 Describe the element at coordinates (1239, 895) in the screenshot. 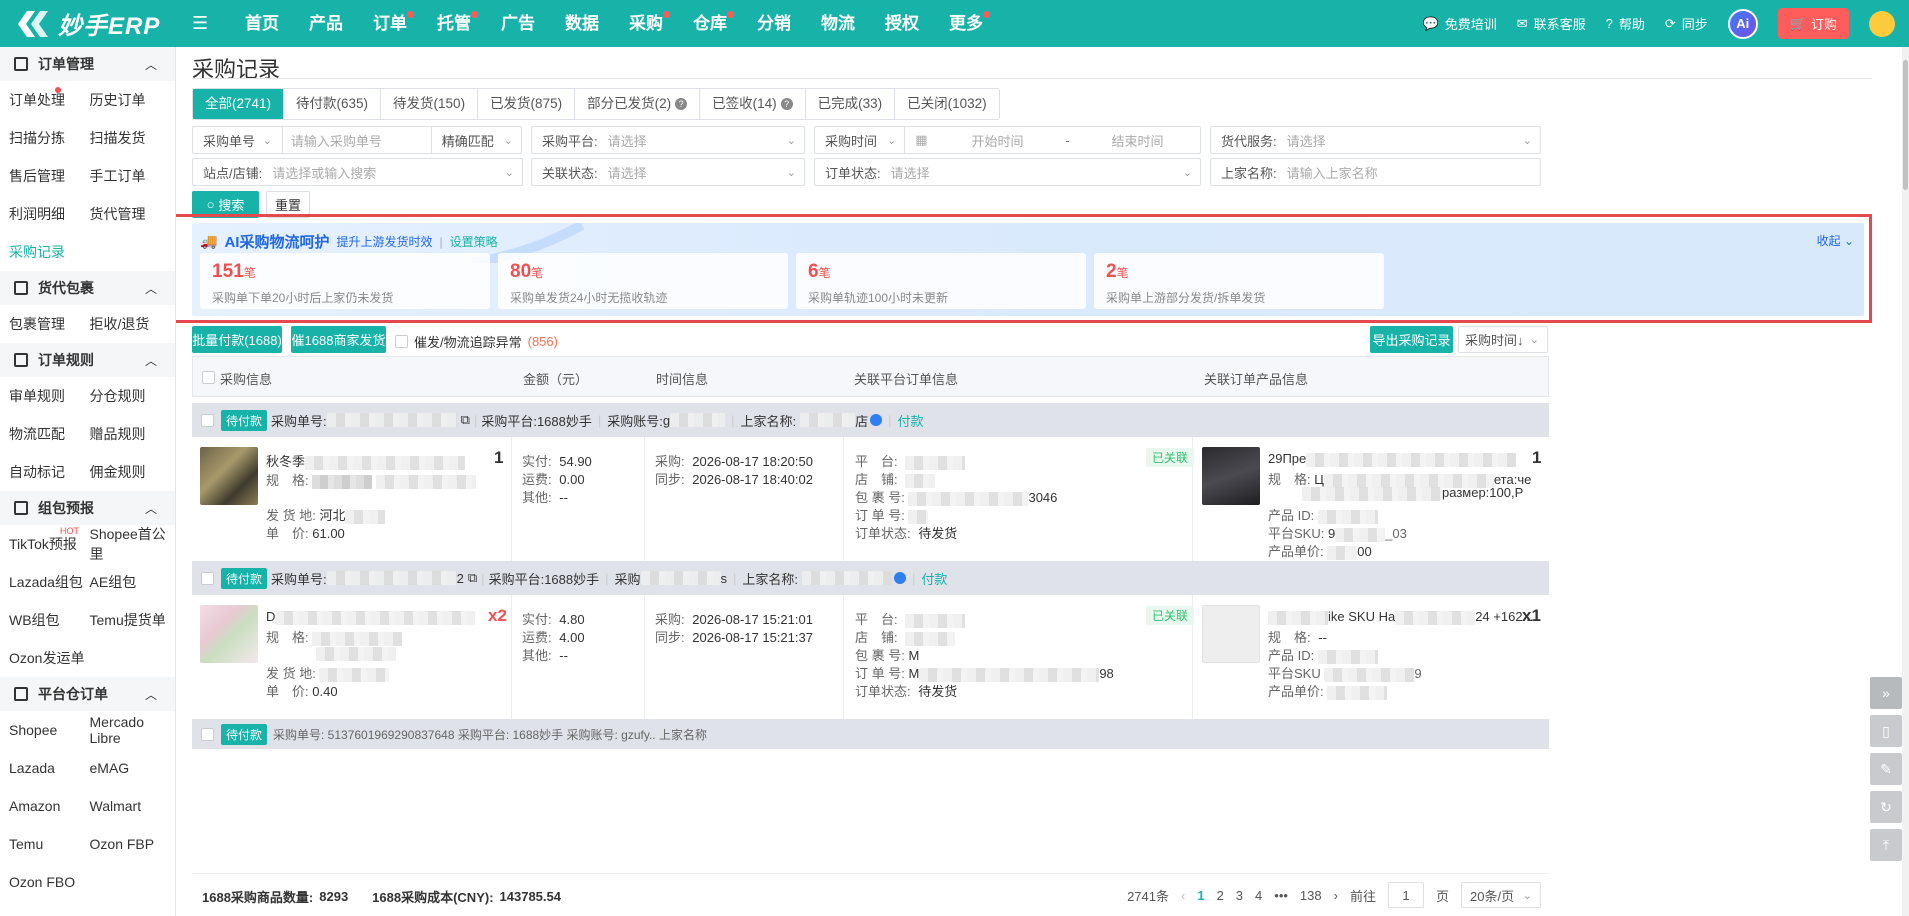

I see `page-number: 3` at that location.